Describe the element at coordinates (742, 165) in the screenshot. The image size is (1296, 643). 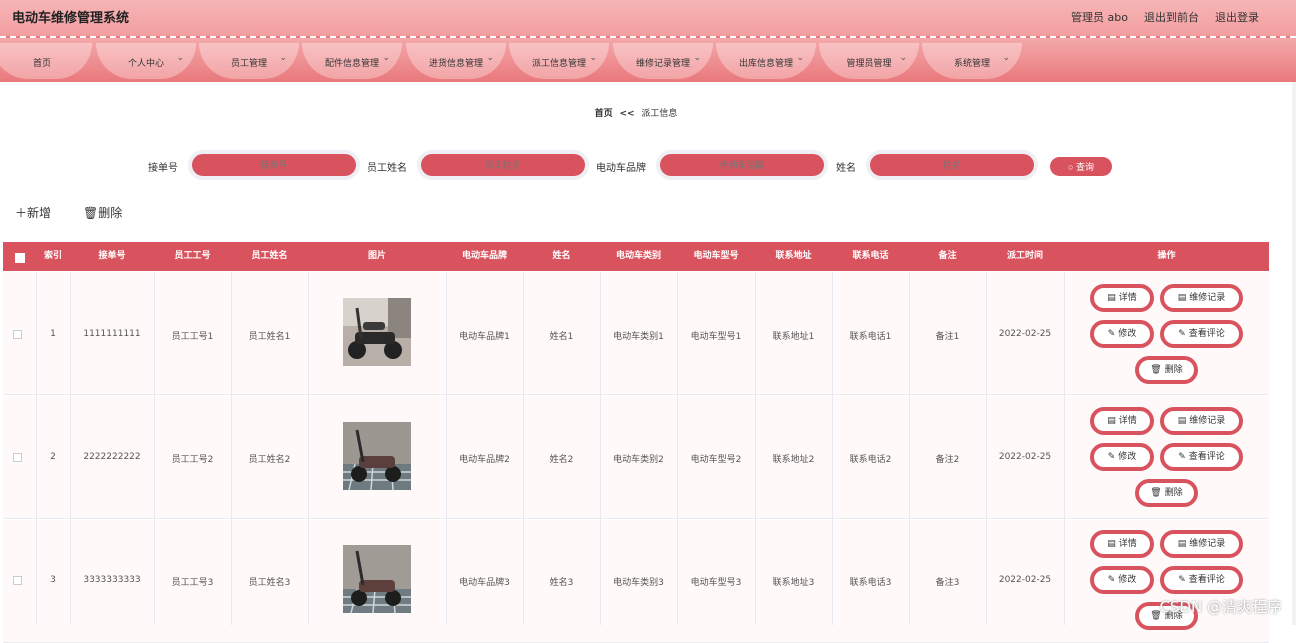
I see `ebike-brand-input` at that location.